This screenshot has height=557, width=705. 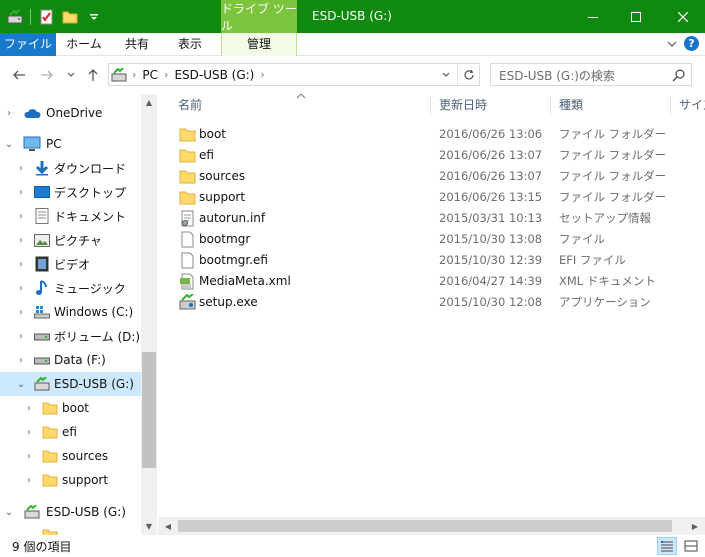 I want to click on file-row: boot 2016/06/26 13:06 ファイル フォルダー, so click(x=438, y=134).